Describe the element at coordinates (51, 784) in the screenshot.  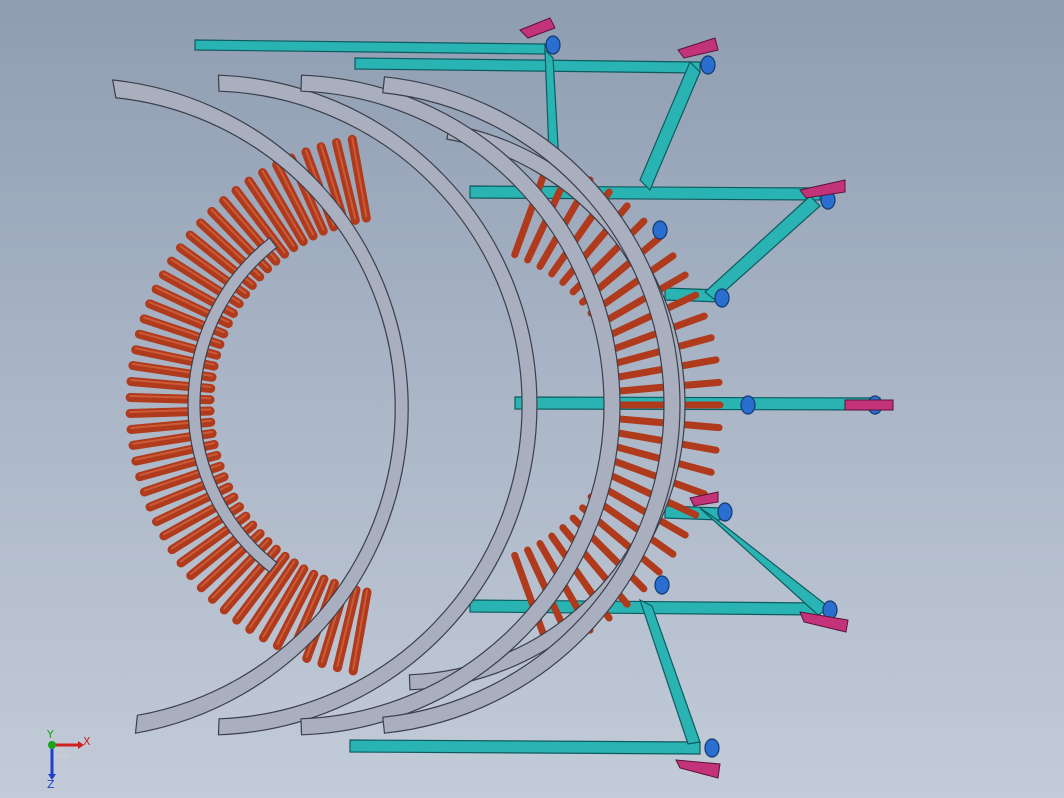
I see `z-axis-label: Z` at that location.